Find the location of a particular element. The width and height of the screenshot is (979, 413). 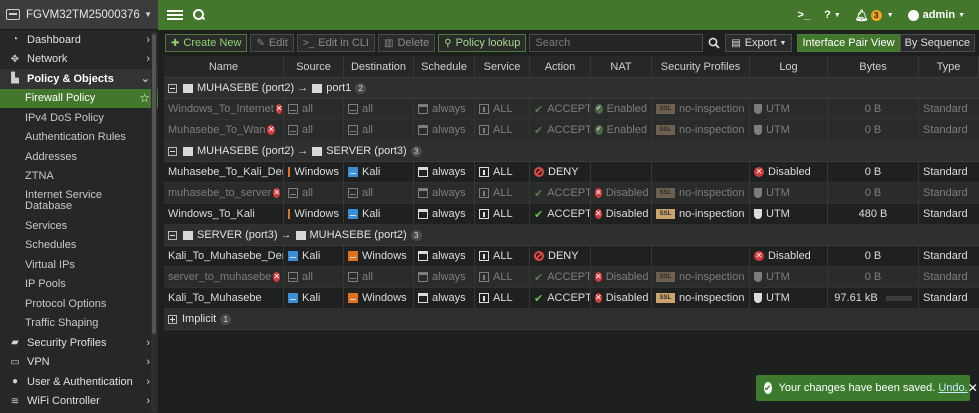

user-menu: admin ▼ is located at coordinates (936, 15).